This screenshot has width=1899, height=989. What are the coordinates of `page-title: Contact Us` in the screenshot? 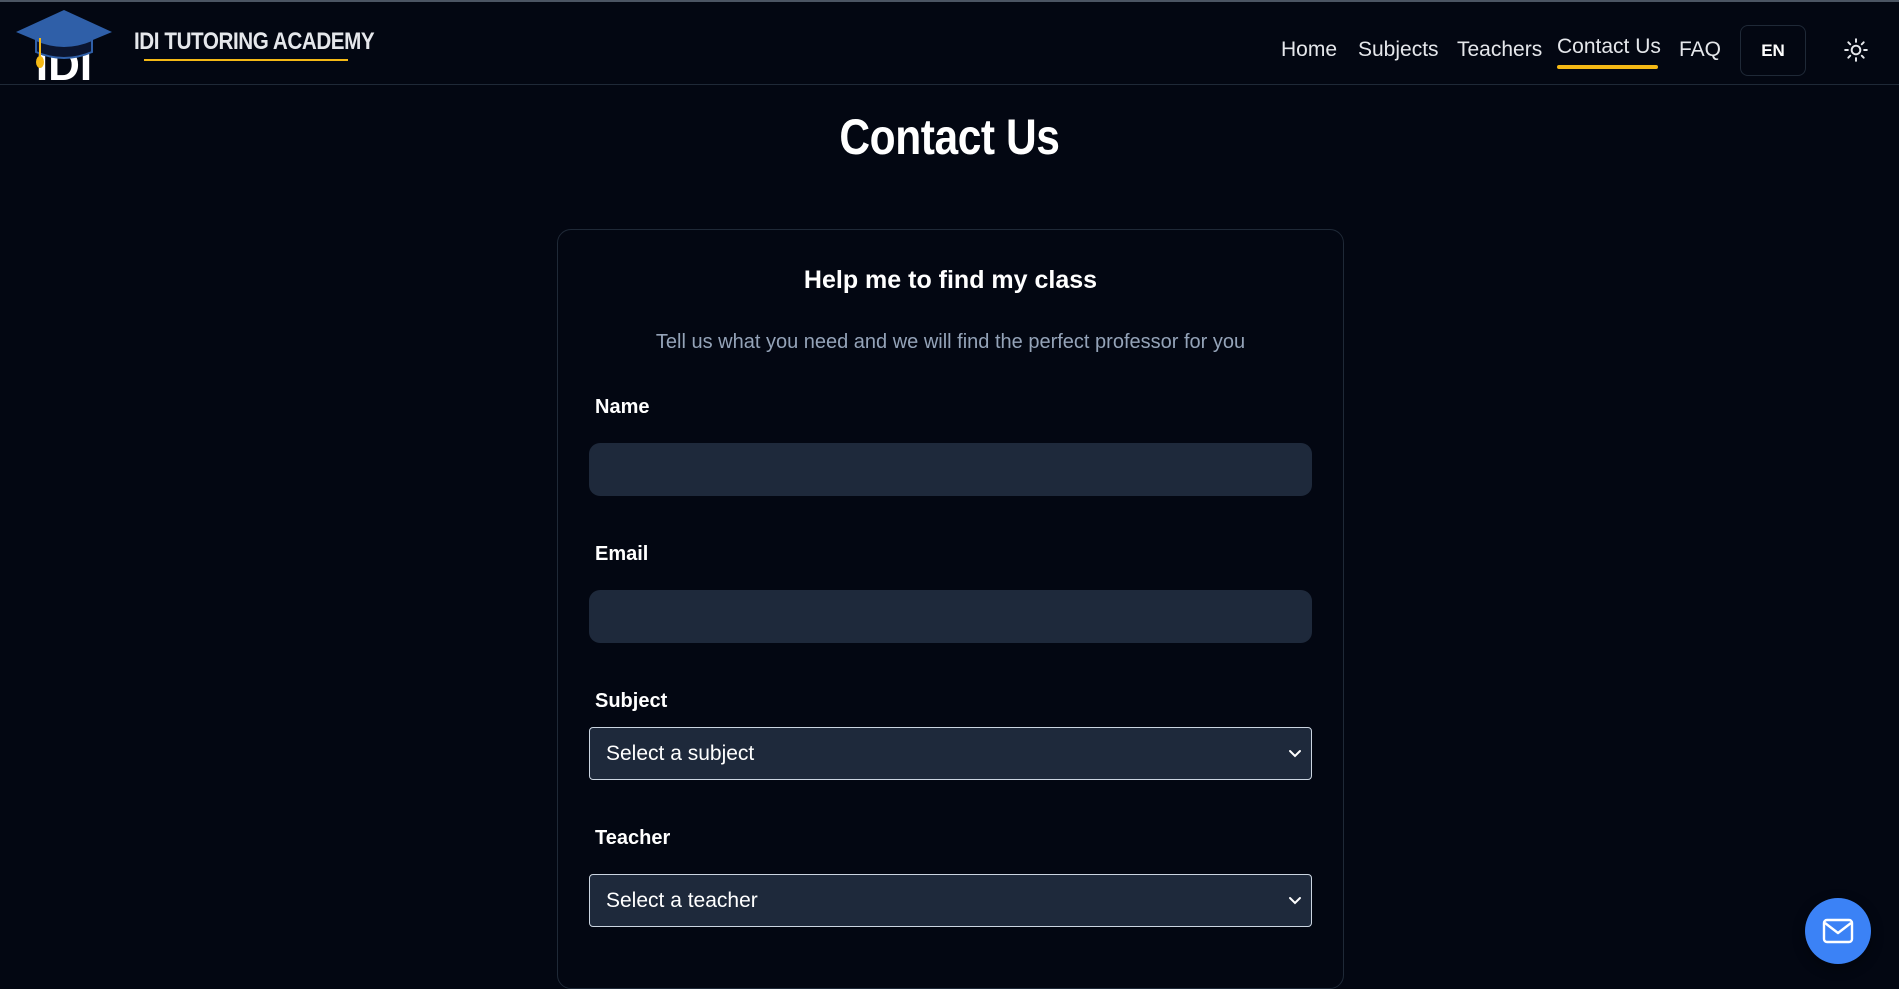 It's located at (949, 137).